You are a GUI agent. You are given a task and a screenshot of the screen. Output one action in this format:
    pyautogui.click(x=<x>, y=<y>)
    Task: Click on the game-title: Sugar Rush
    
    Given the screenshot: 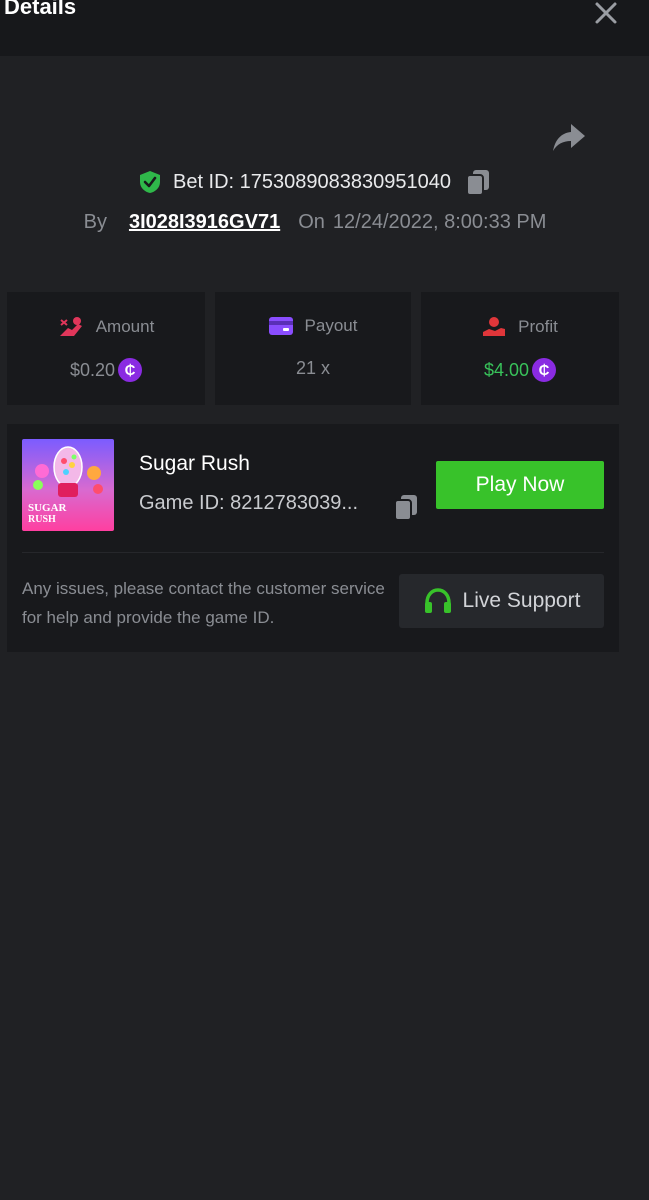 What is the action you would take?
    pyautogui.click(x=194, y=463)
    